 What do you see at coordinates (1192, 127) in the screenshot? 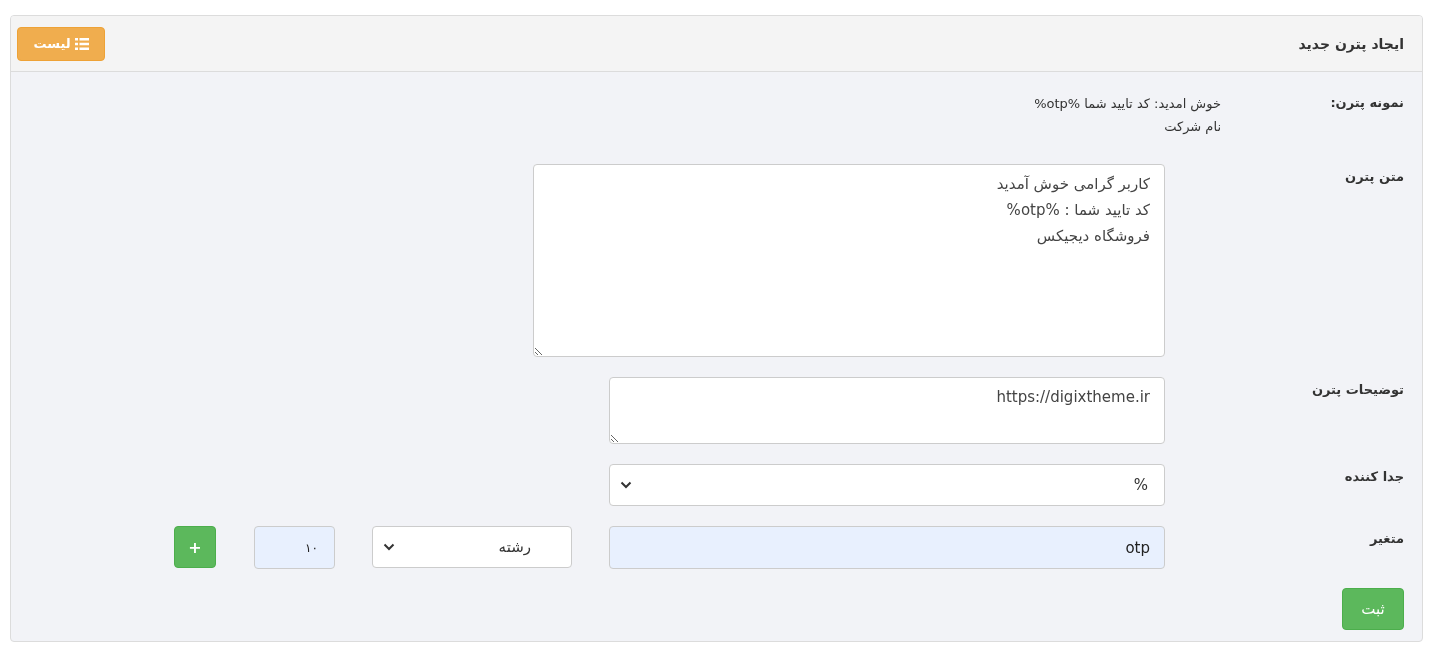
I see `sample-text-line: نام شرکت` at bounding box center [1192, 127].